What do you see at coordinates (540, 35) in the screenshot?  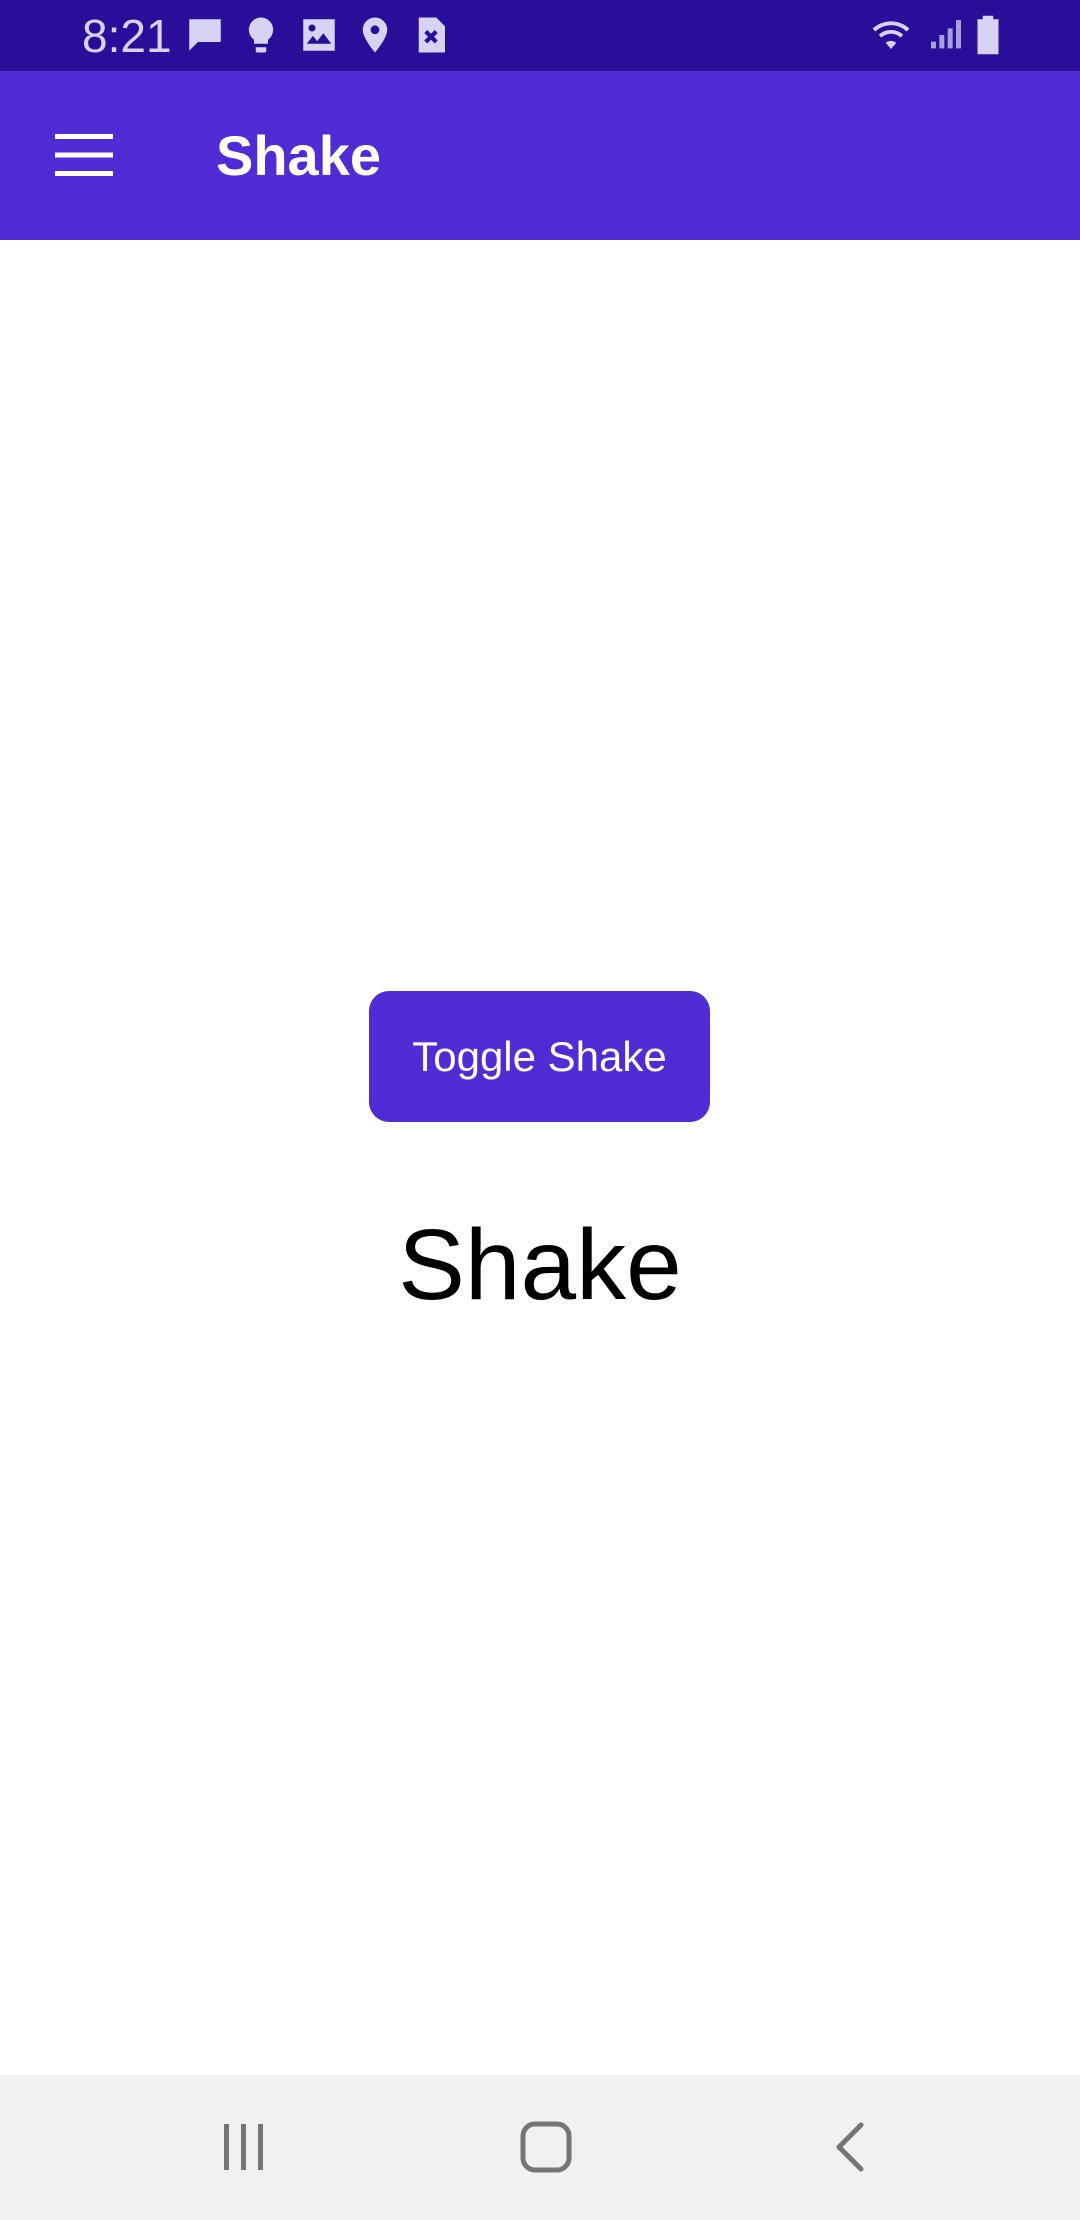 I see `status-bar: 8:21` at bounding box center [540, 35].